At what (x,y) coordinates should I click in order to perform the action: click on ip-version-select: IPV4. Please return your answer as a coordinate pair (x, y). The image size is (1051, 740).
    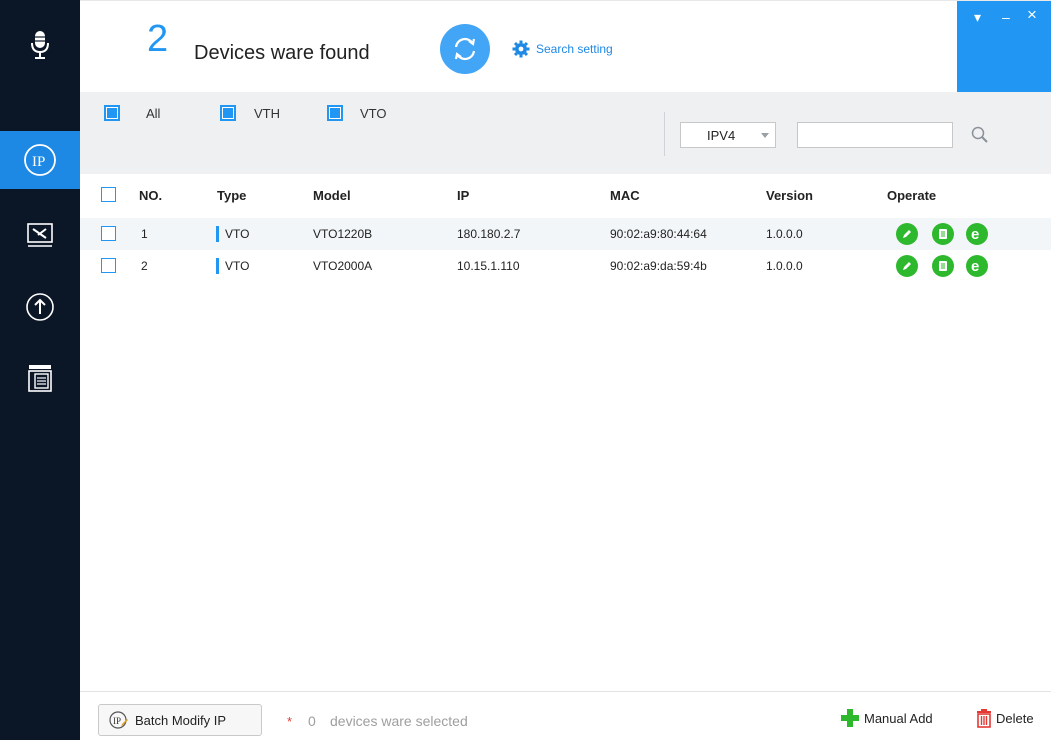
    Looking at the image, I should click on (728, 135).